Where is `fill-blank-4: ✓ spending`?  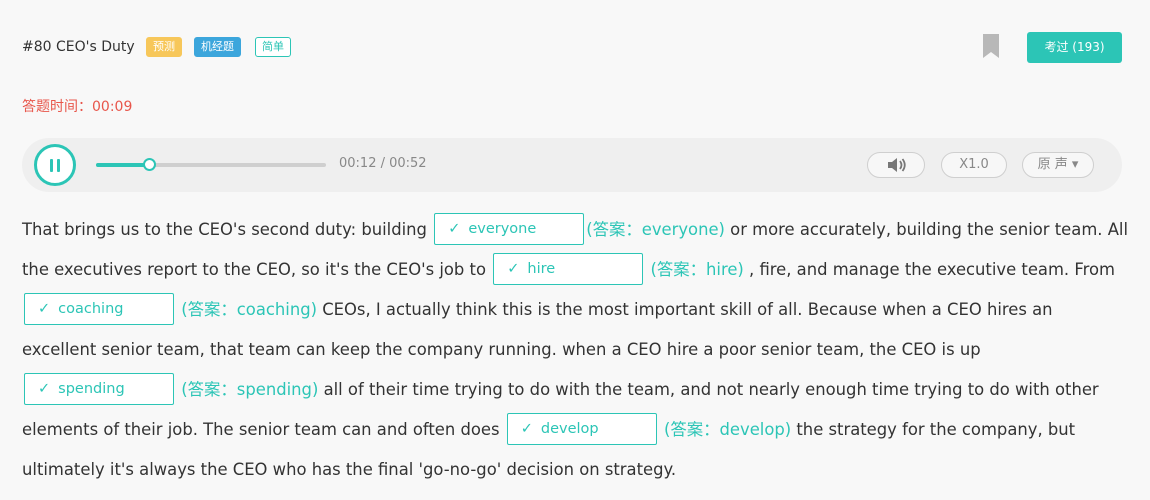 fill-blank-4: ✓ spending is located at coordinates (99, 388).